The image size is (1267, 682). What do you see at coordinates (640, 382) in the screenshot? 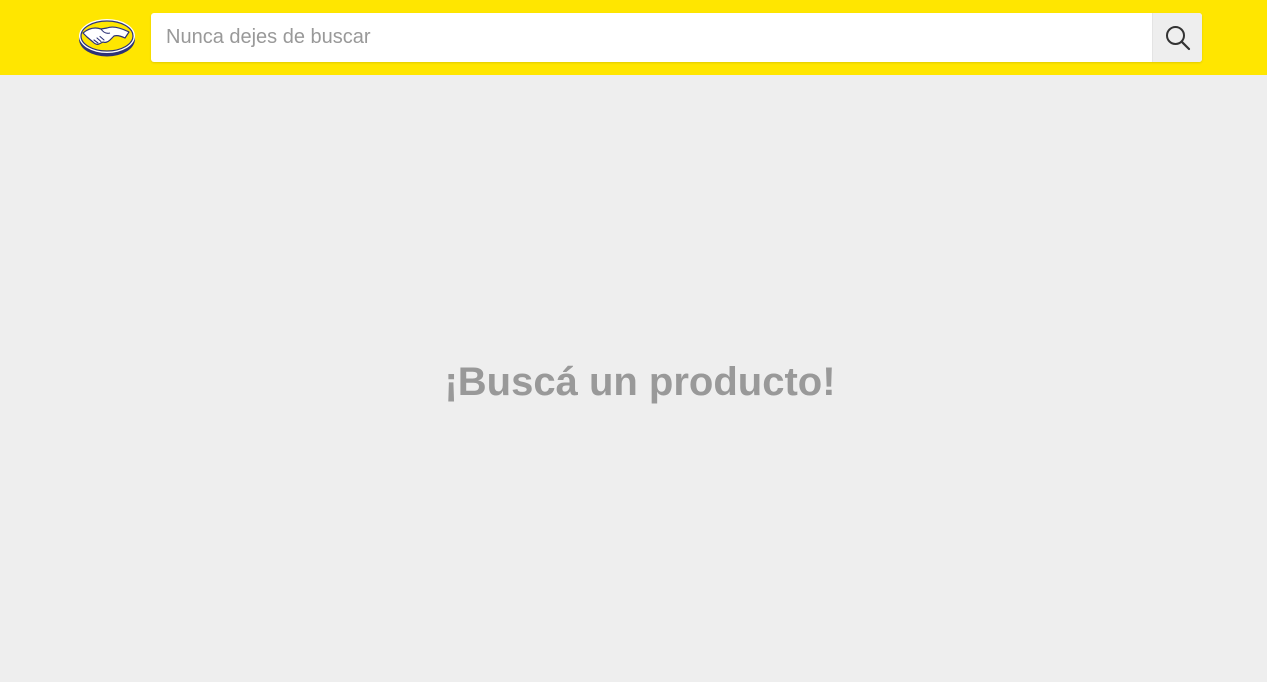
I see `empty-state-message: ¡Buscá un producto!` at bounding box center [640, 382].